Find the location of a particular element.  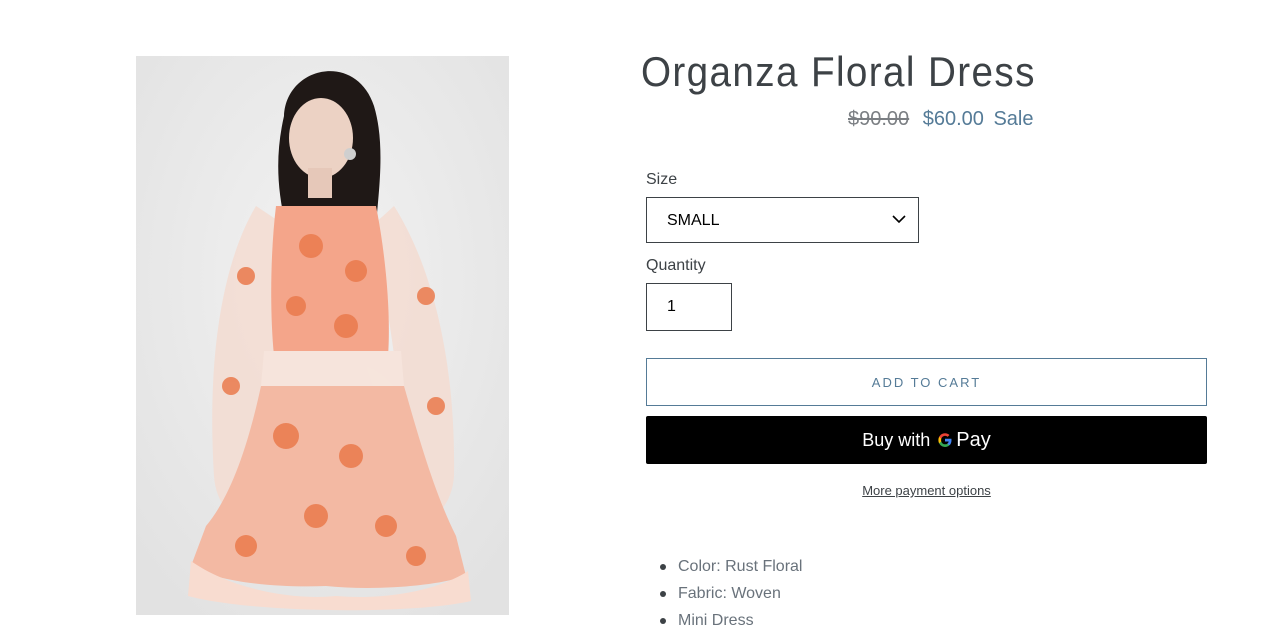

sale-price: $60.00 is located at coordinates (953, 119).